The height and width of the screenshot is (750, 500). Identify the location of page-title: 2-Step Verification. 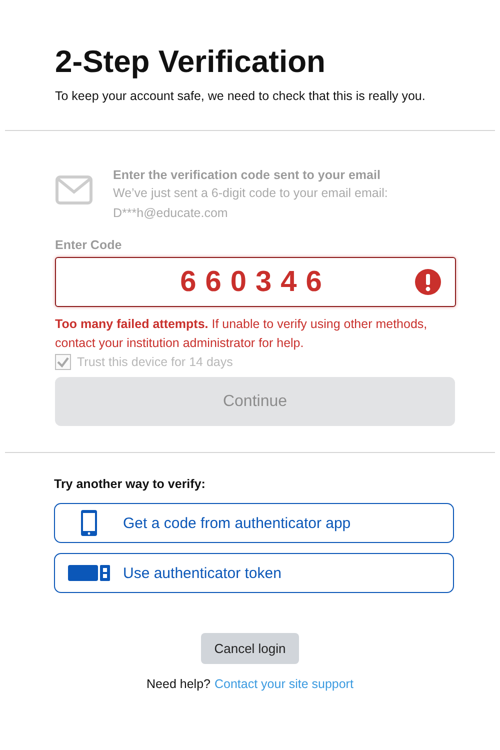
(190, 62).